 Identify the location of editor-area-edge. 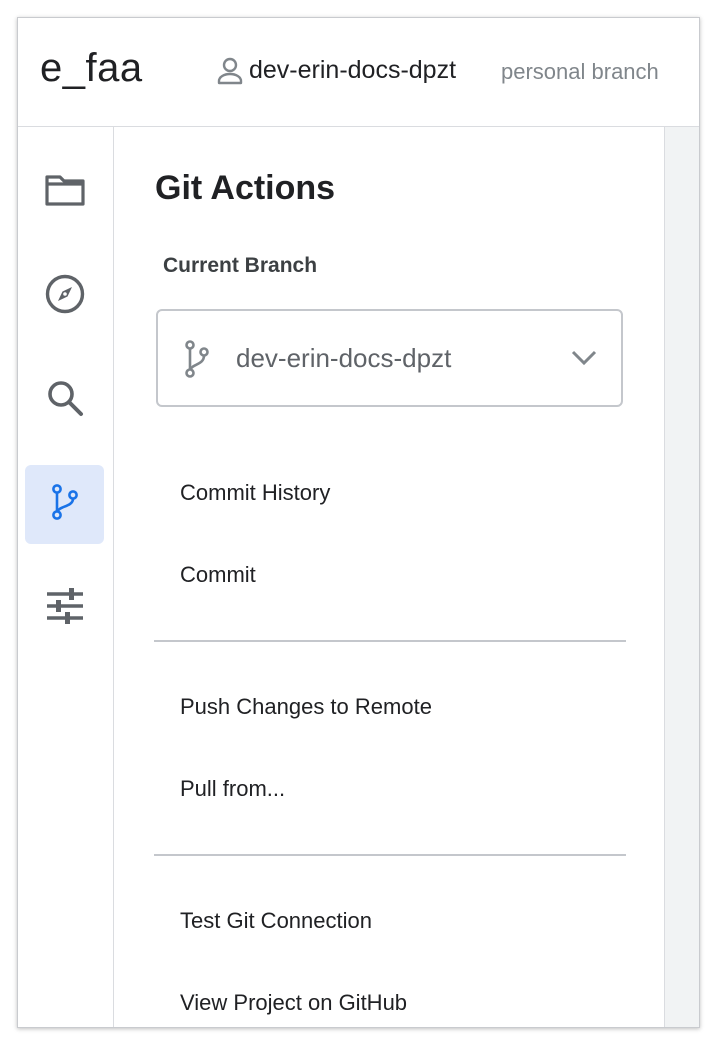
(681, 577).